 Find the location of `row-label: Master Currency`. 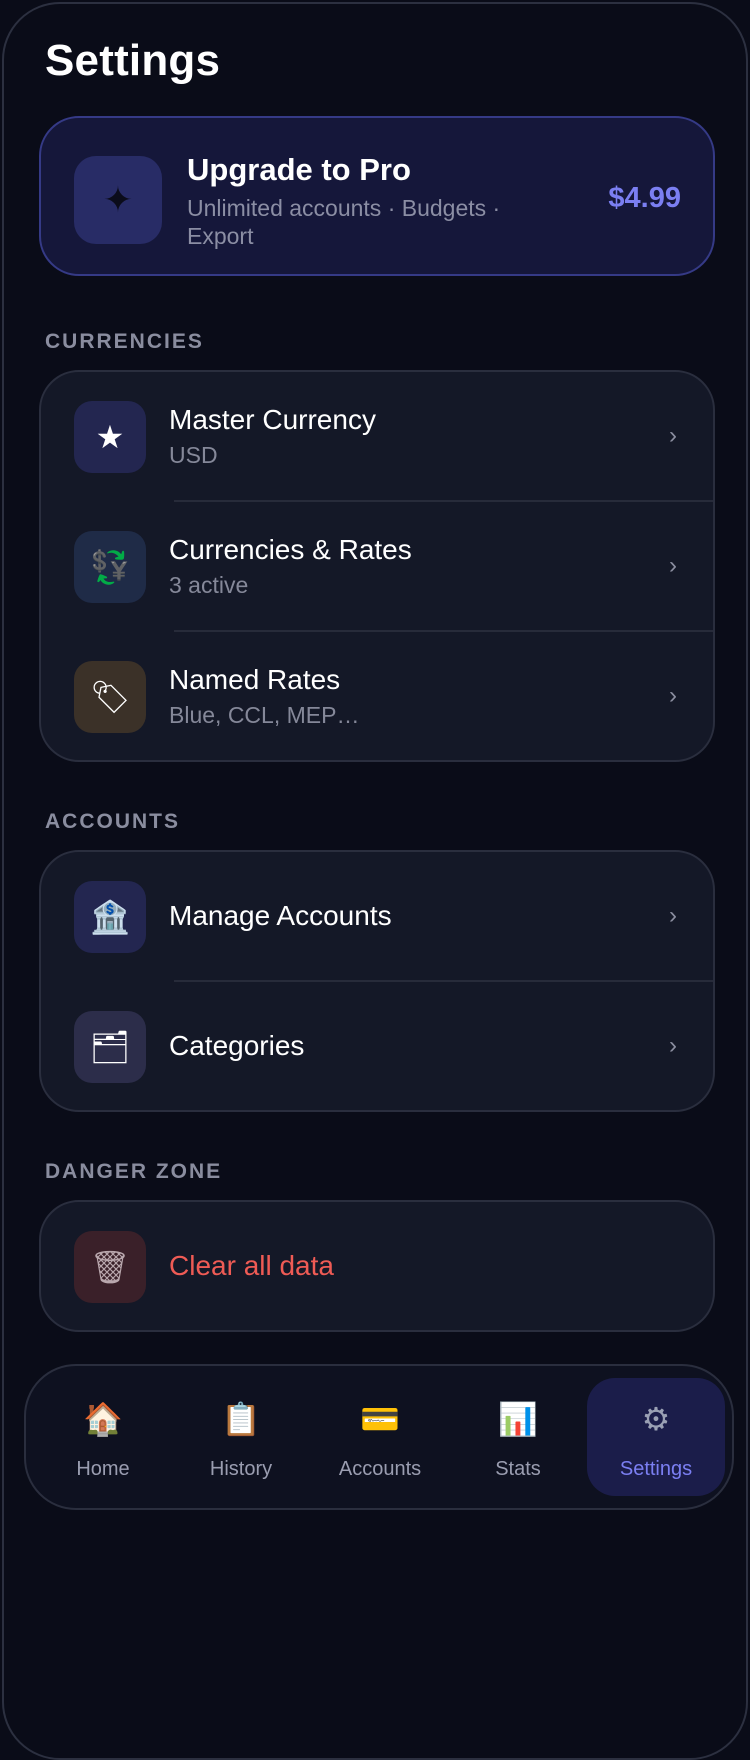

row-label: Master Currency is located at coordinates (272, 419).